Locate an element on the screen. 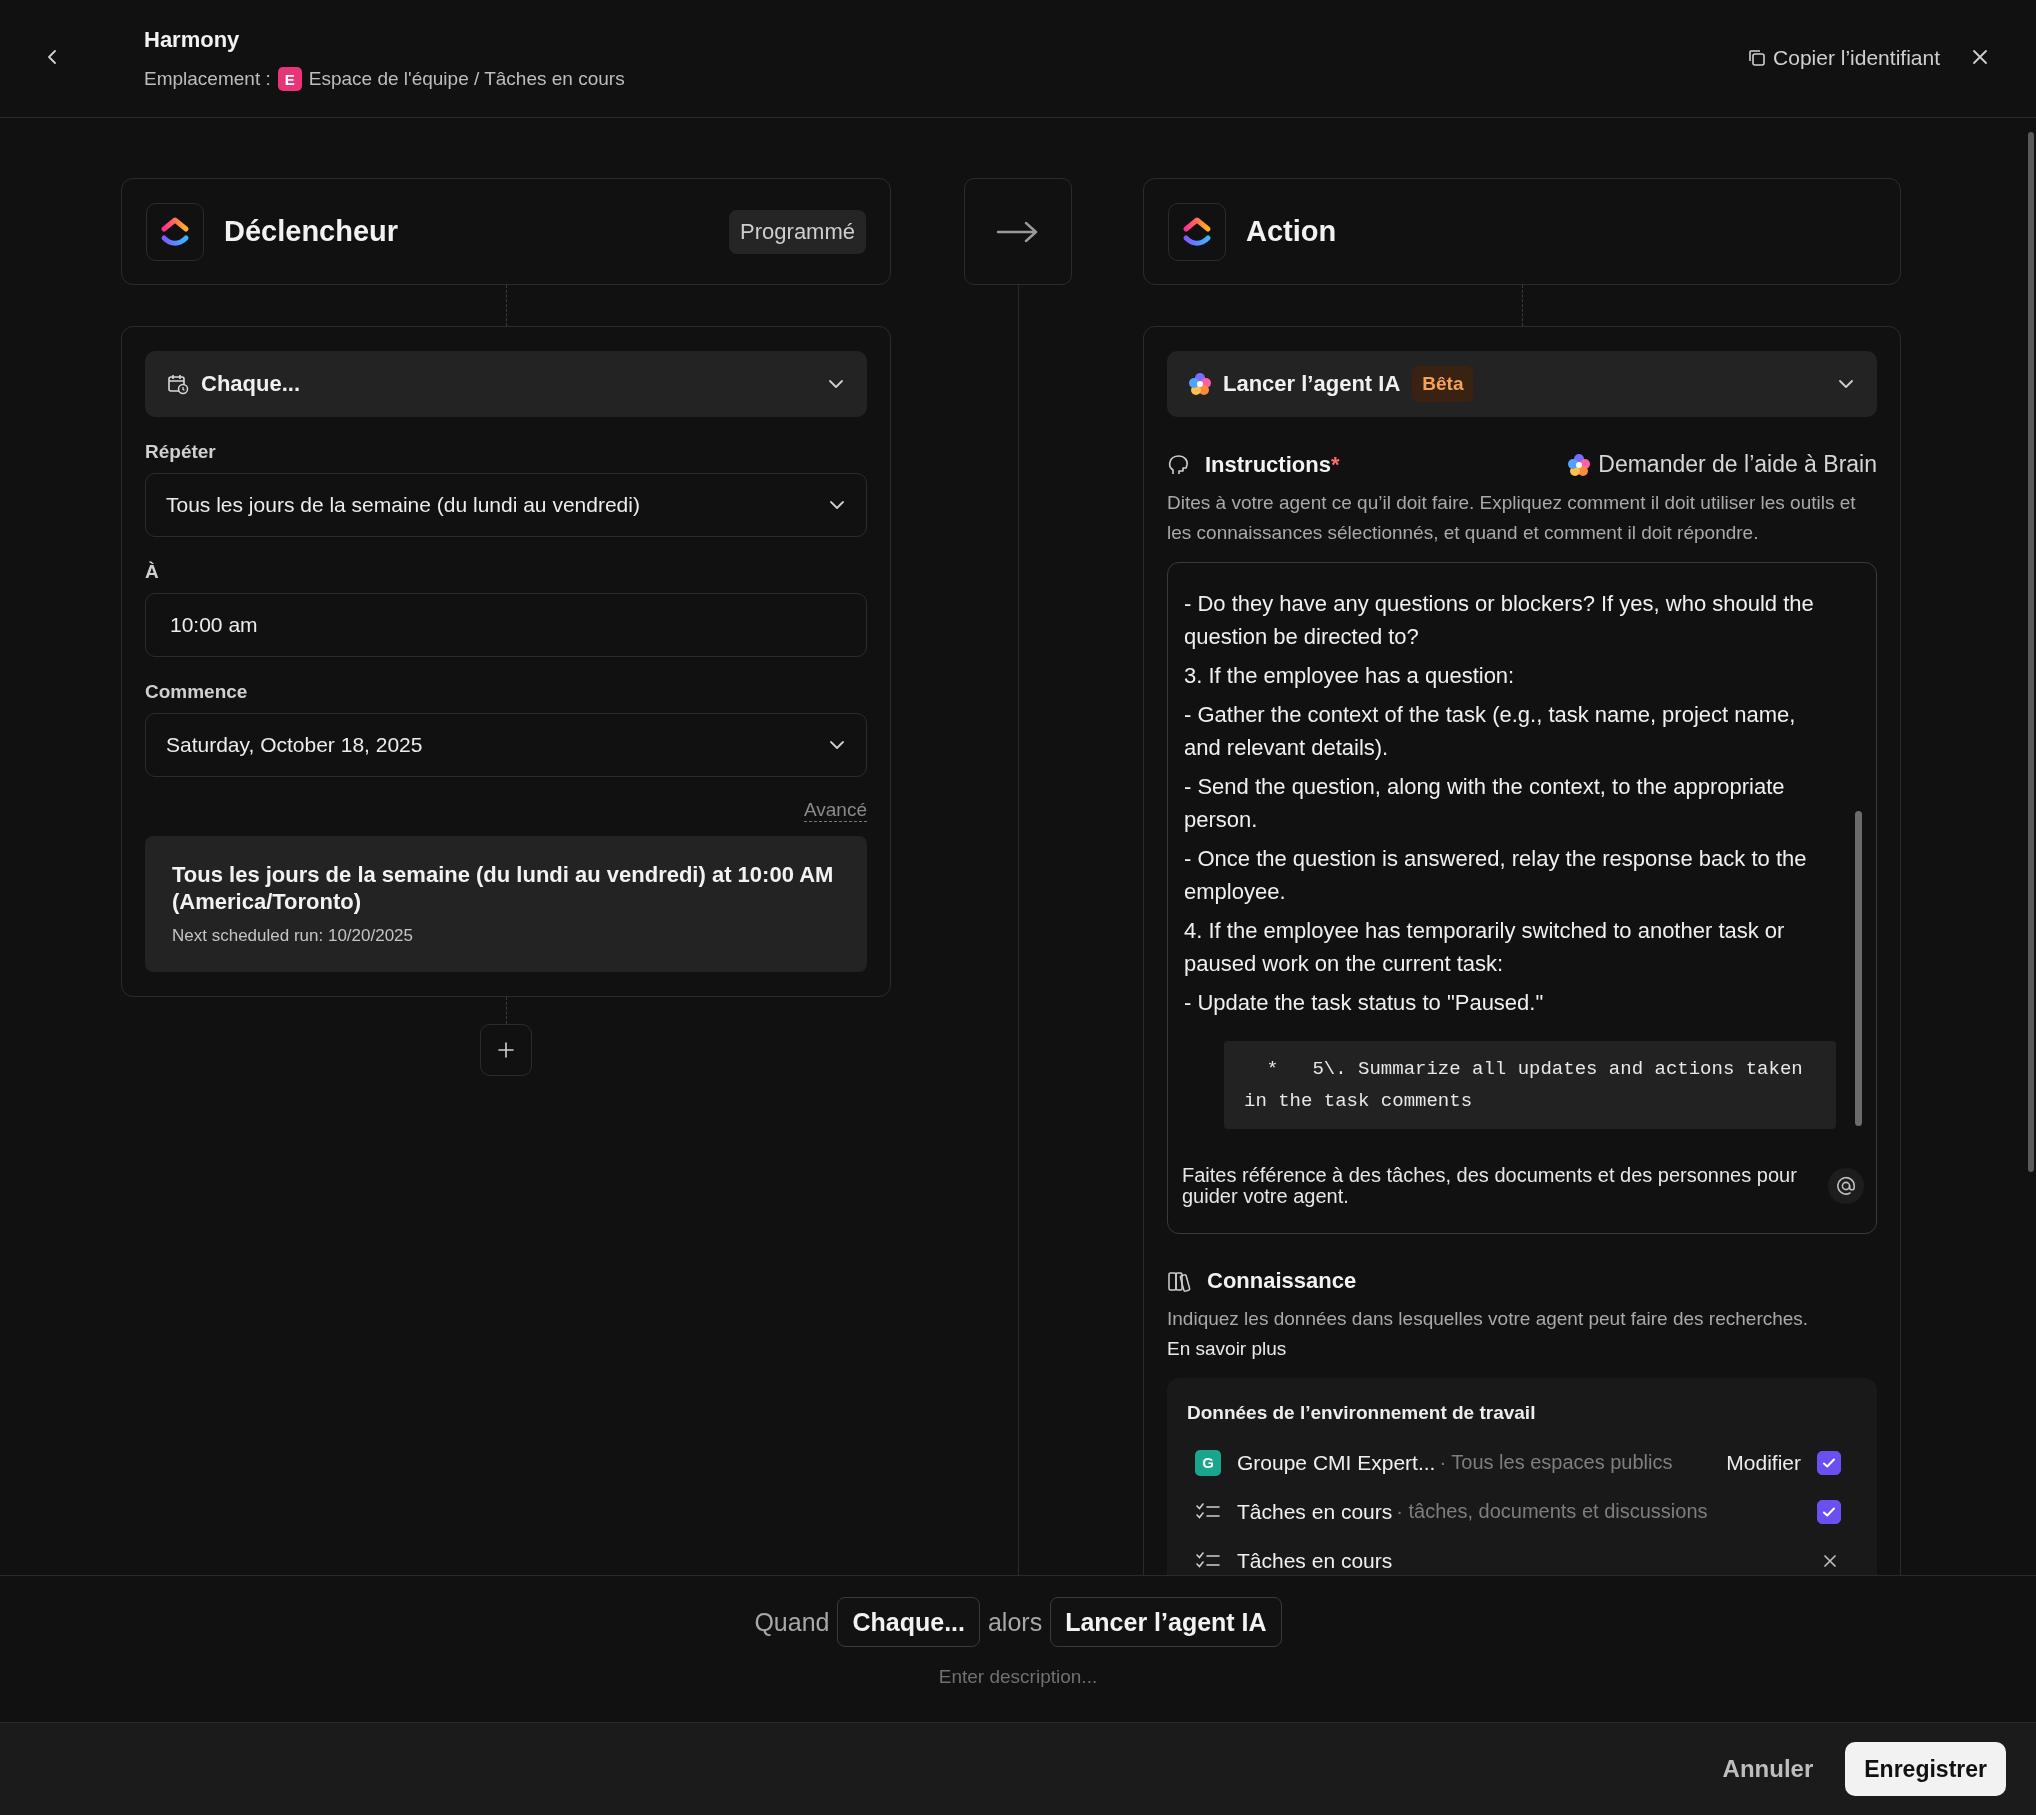  automation-title: Harmony is located at coordinates (192, 40).